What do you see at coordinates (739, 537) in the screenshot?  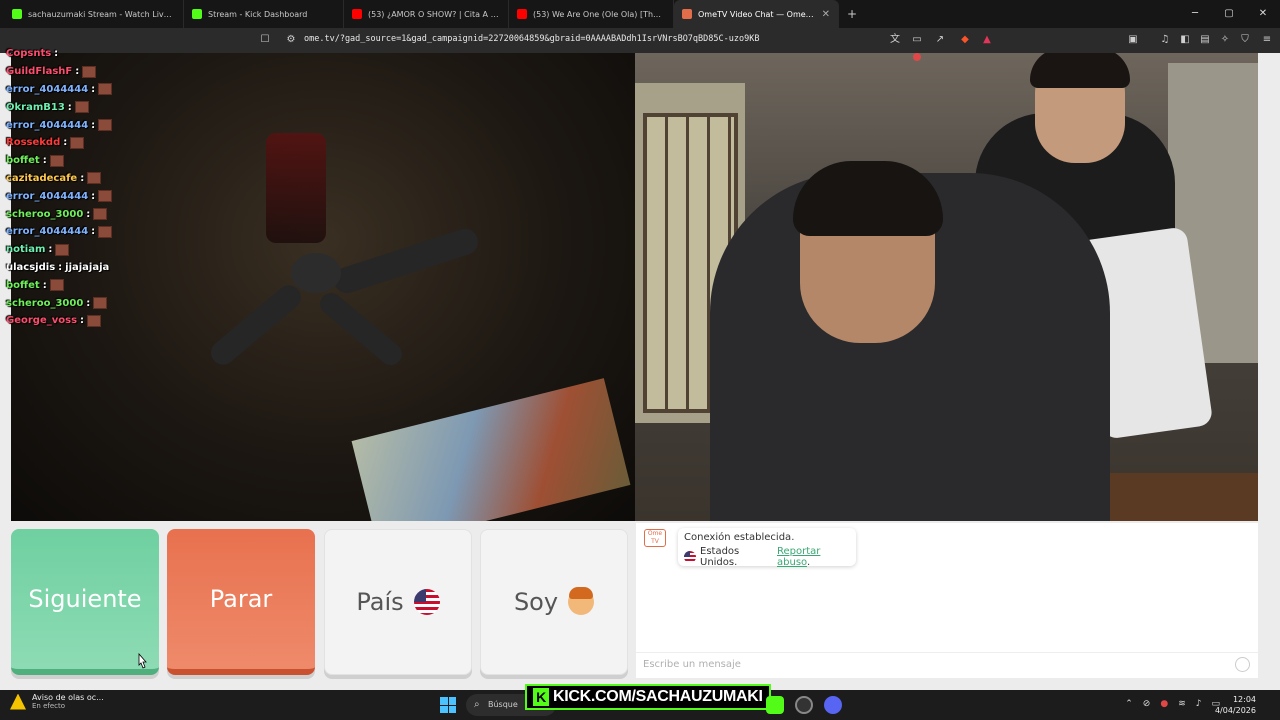 I see `connection-status: Conexión establecida.` at bounding box center [739, 537].